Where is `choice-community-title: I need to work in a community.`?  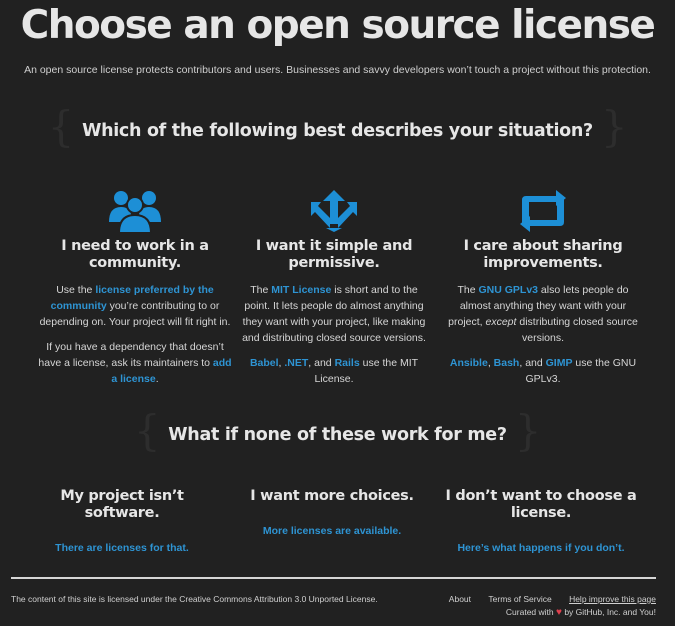 choice-community-title: I need to work in a community. is located at coordinates (135, 254).